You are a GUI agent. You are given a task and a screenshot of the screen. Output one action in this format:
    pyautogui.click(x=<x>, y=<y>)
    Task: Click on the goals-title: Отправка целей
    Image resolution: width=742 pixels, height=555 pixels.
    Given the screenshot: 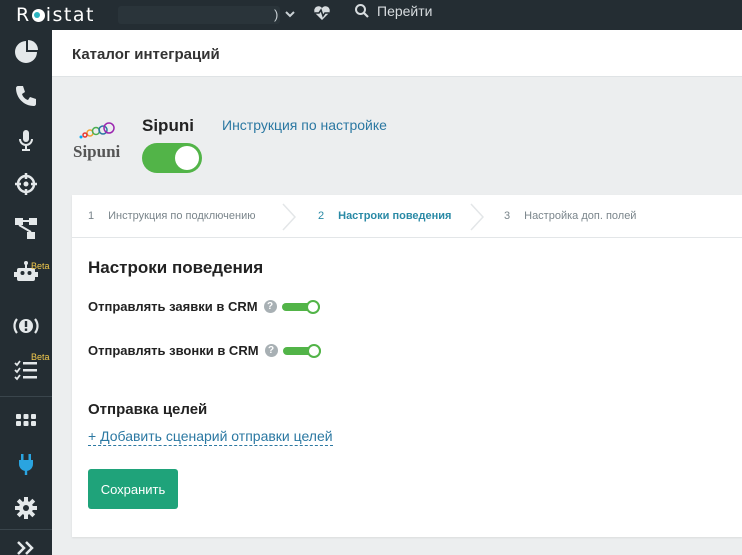 What is the action you would take?
    pyautogui.click(x=148, y=409)
    